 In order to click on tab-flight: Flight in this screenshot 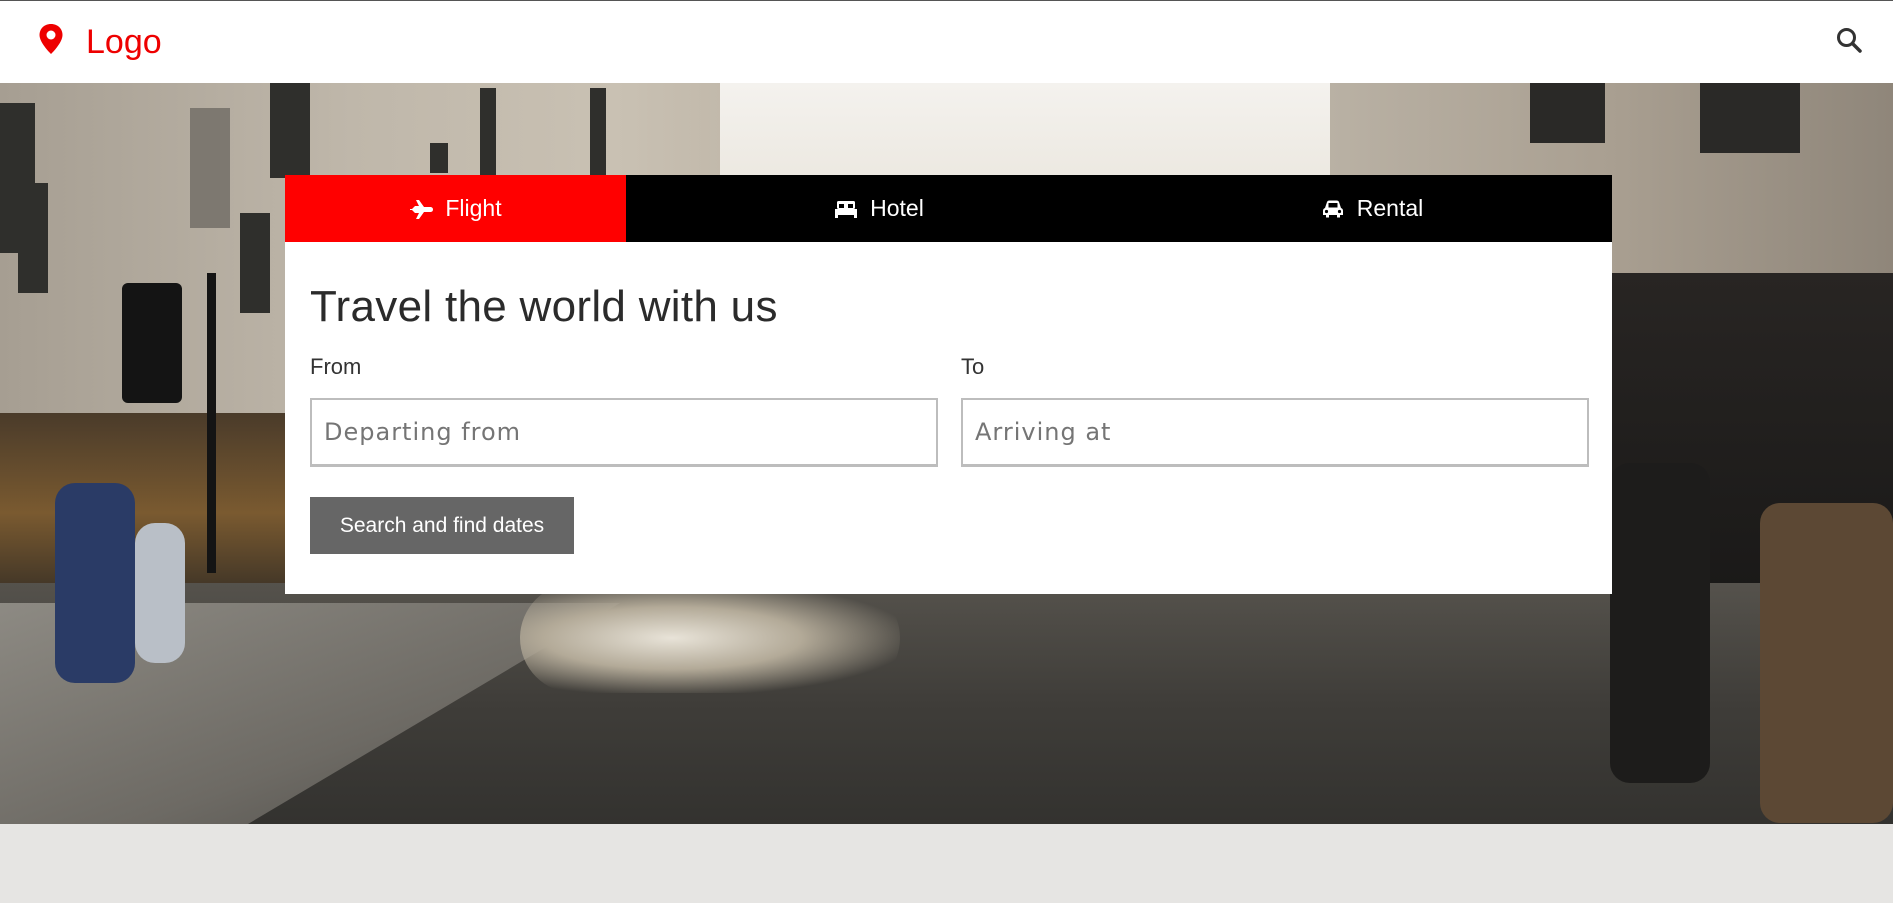, I will do `click(455, 208)`.